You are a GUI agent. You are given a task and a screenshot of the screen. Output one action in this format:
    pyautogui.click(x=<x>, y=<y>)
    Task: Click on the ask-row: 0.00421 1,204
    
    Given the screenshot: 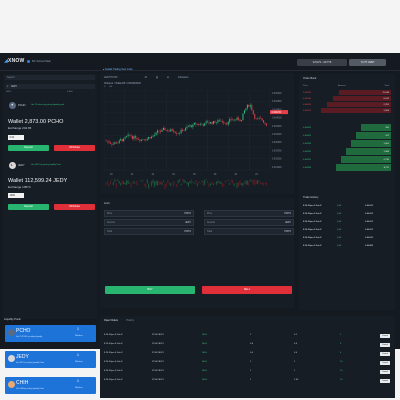 What is the action you would take?
    pyautogui.click(x=347, y=111)
    